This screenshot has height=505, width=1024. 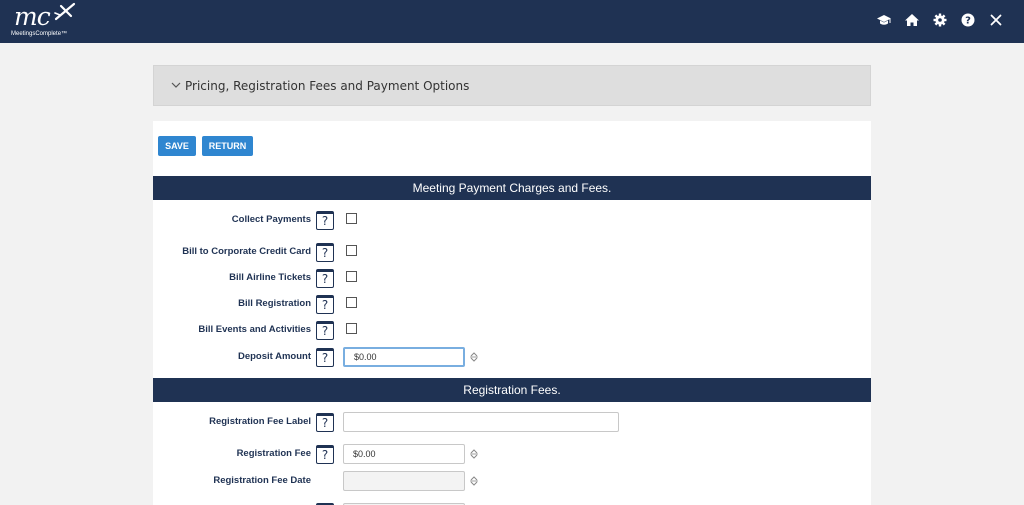 I want to click on registration-fee-date-label: Registration Fee Date, so click(x=262, y=480).